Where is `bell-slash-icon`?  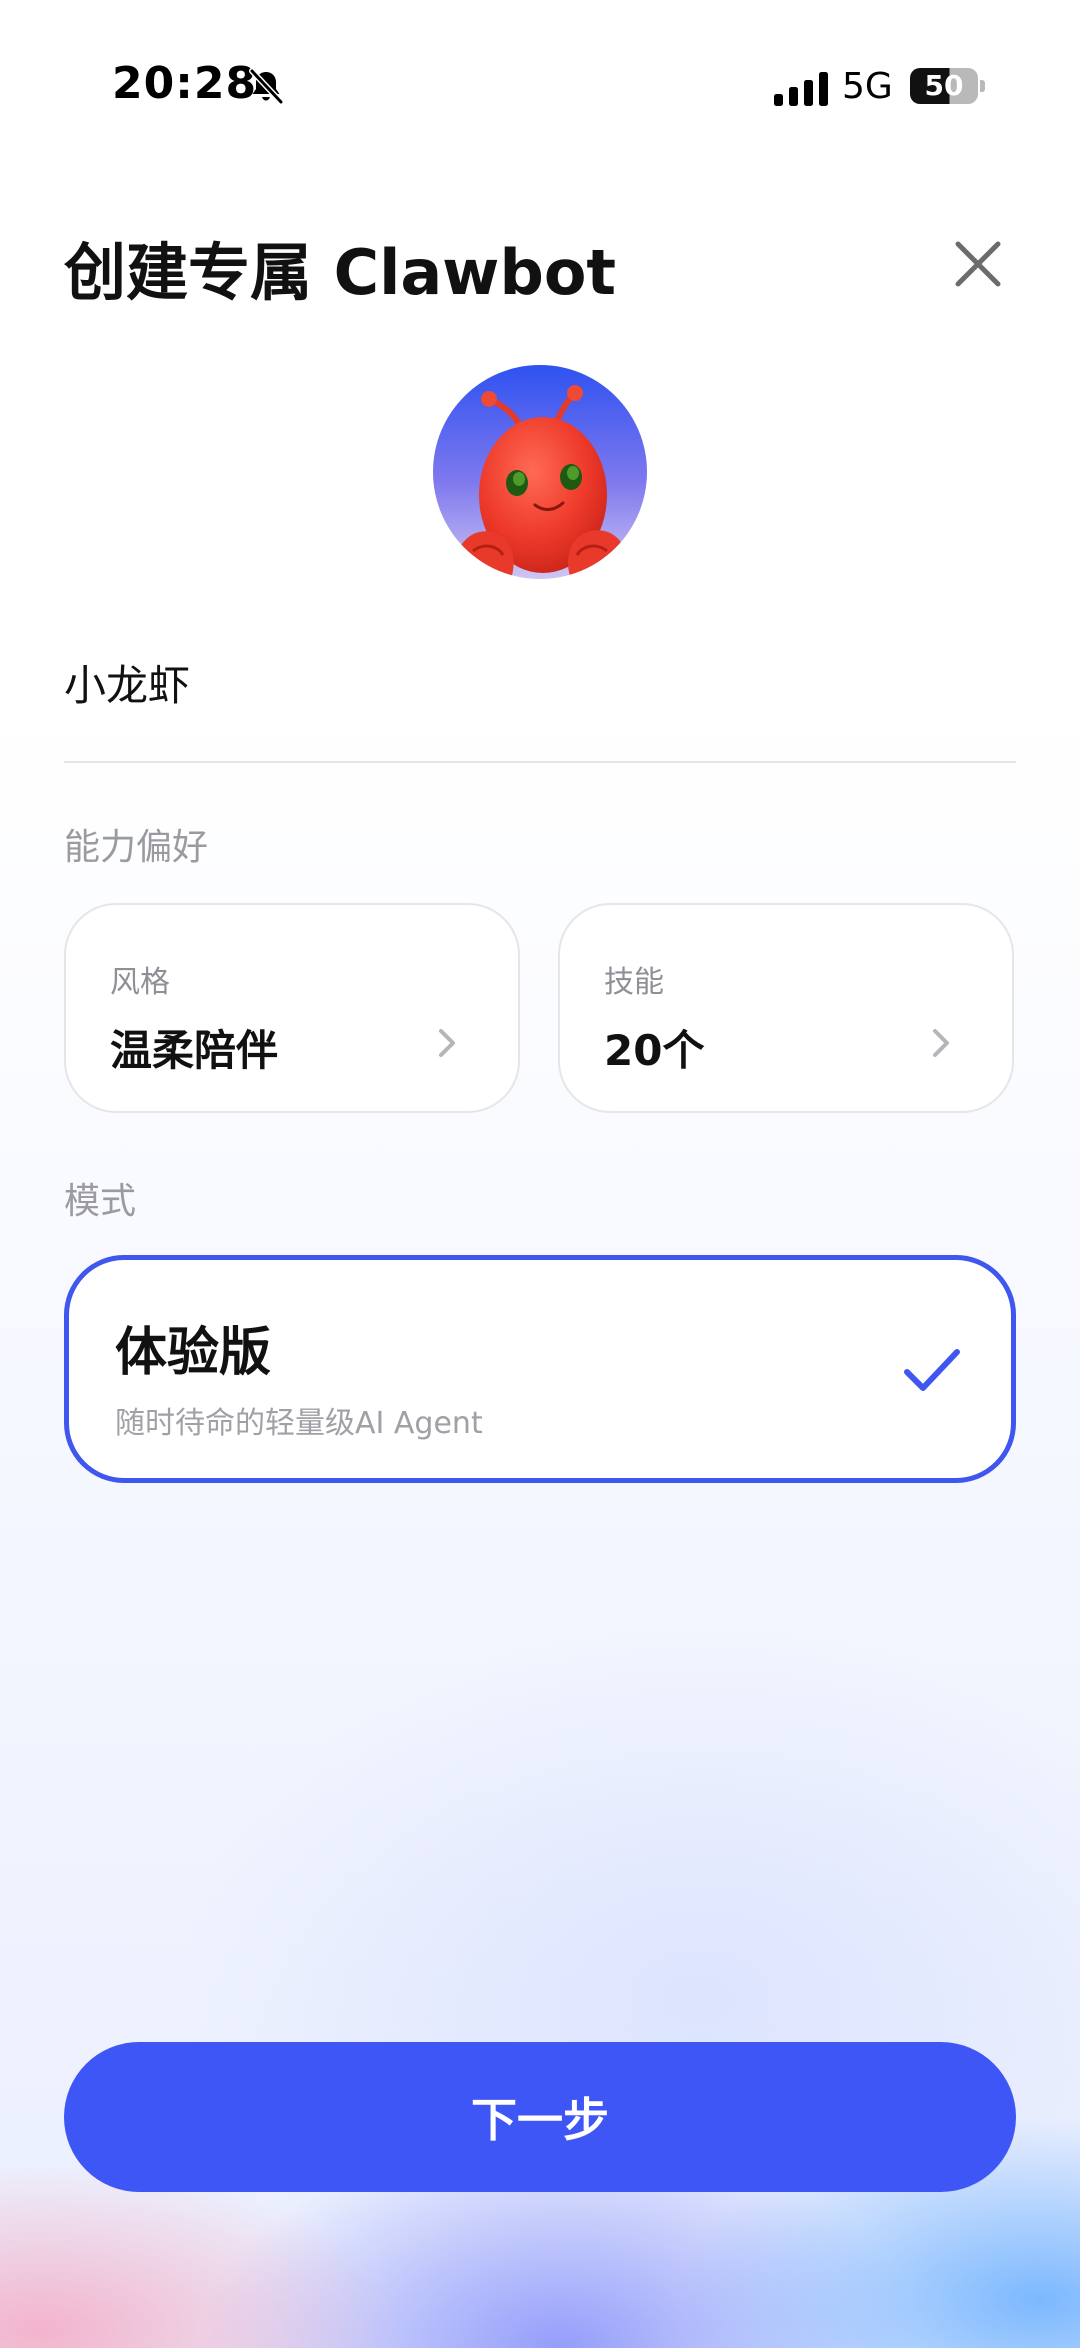
bell-slash-icon is located at coordinates (266, 86).